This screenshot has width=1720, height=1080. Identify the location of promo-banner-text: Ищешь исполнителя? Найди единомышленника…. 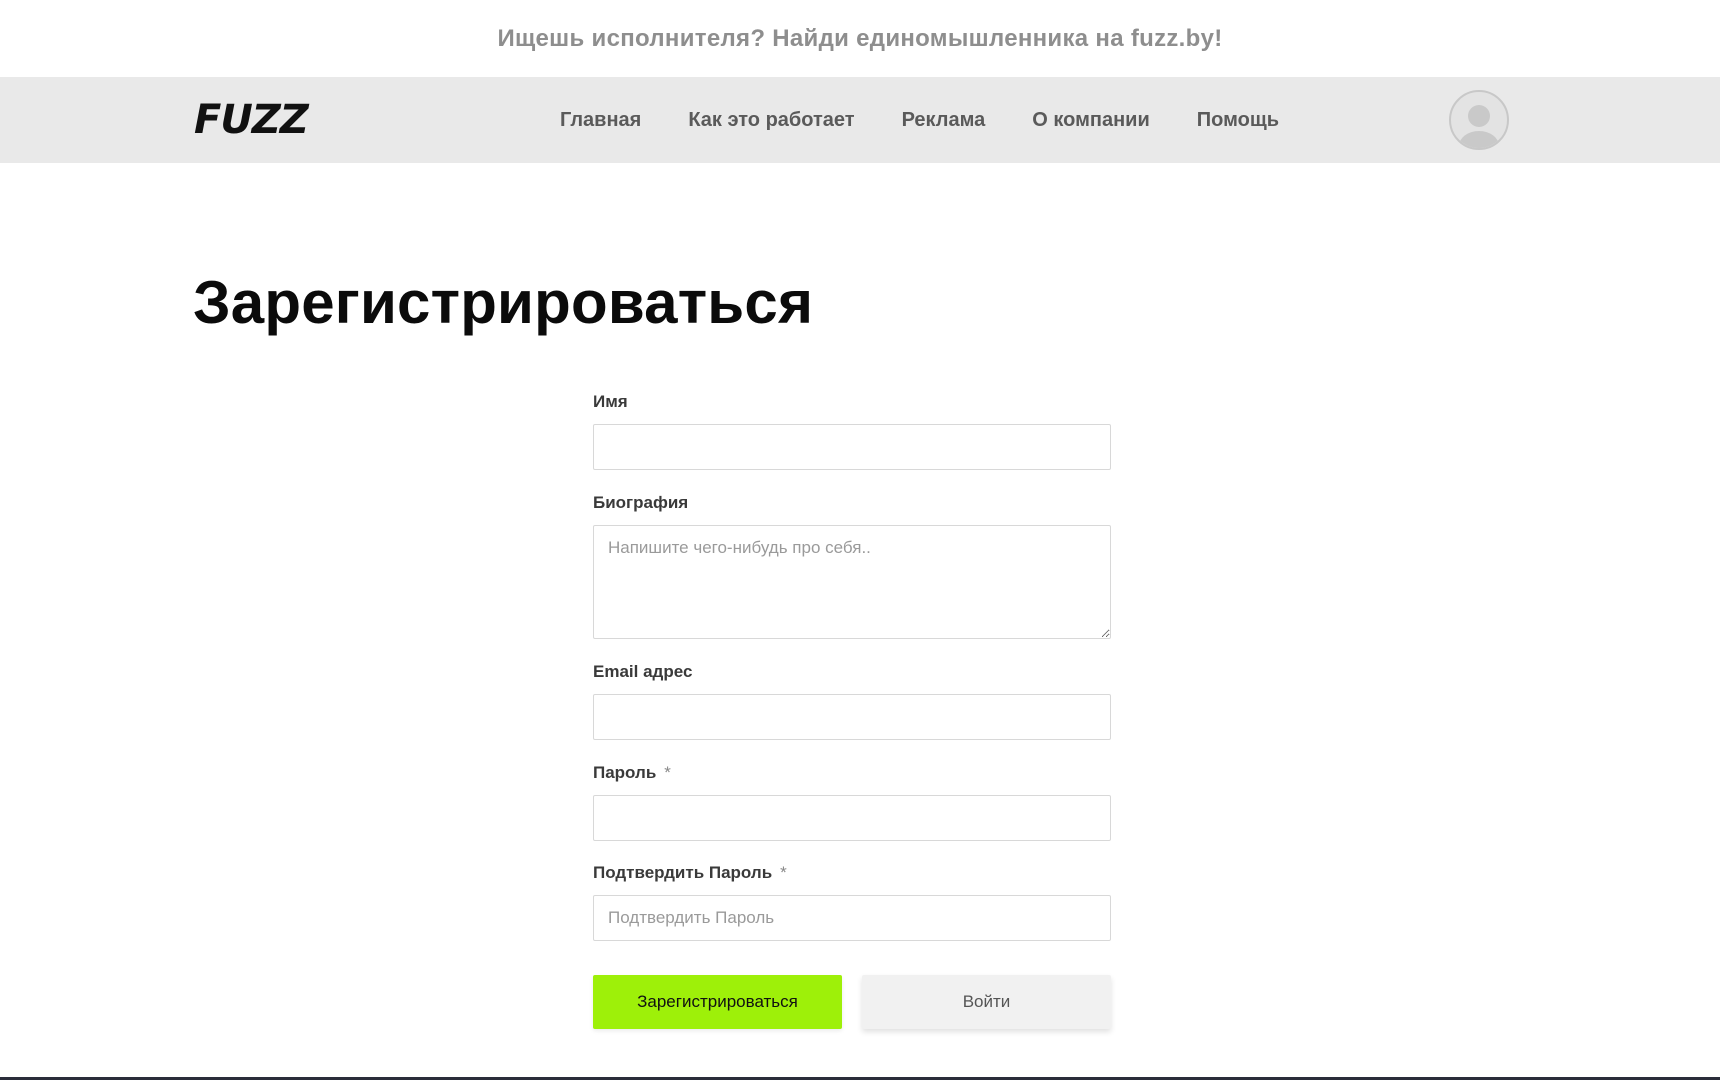
(860, 38).